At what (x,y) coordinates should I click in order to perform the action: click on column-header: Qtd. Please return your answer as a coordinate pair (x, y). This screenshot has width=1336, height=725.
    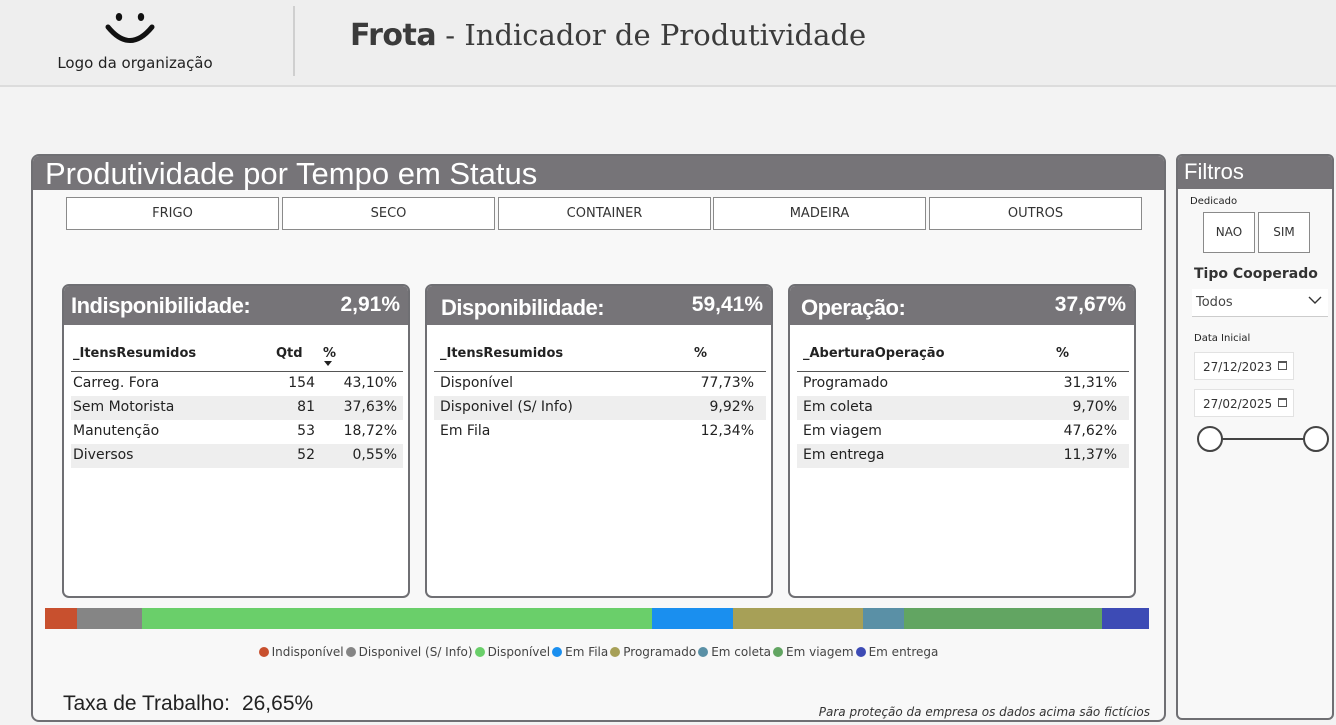
    Looking at the image, I should click on (289, 353).